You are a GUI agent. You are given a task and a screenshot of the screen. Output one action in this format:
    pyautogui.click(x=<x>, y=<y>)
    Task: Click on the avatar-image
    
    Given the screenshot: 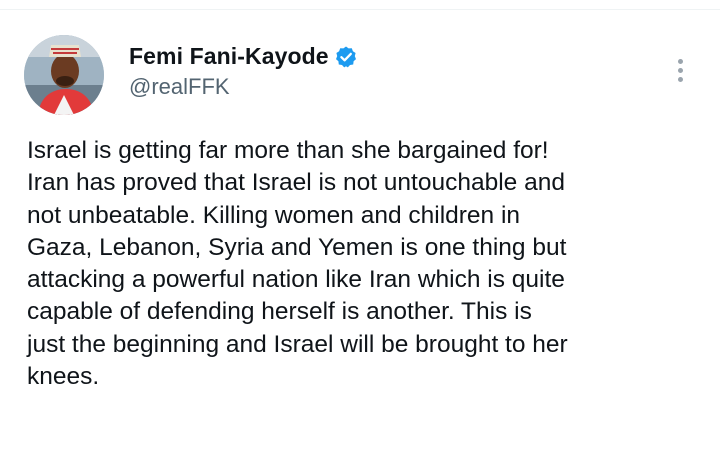 What is the action you would take?
    pyautogui.click(x=64, y=75)
    